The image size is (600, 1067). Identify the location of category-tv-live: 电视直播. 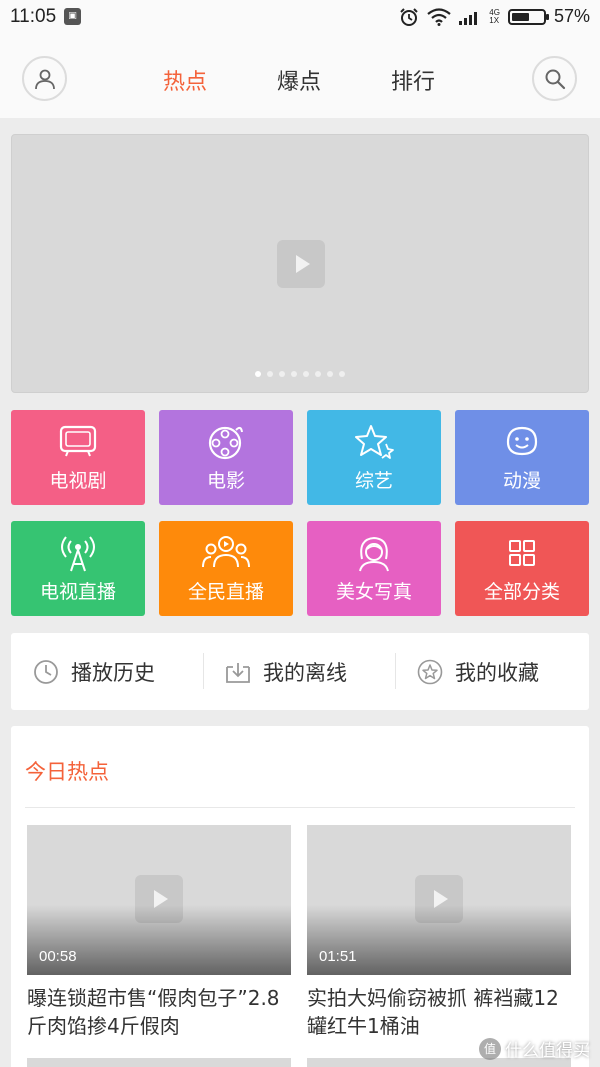
(78, 568).